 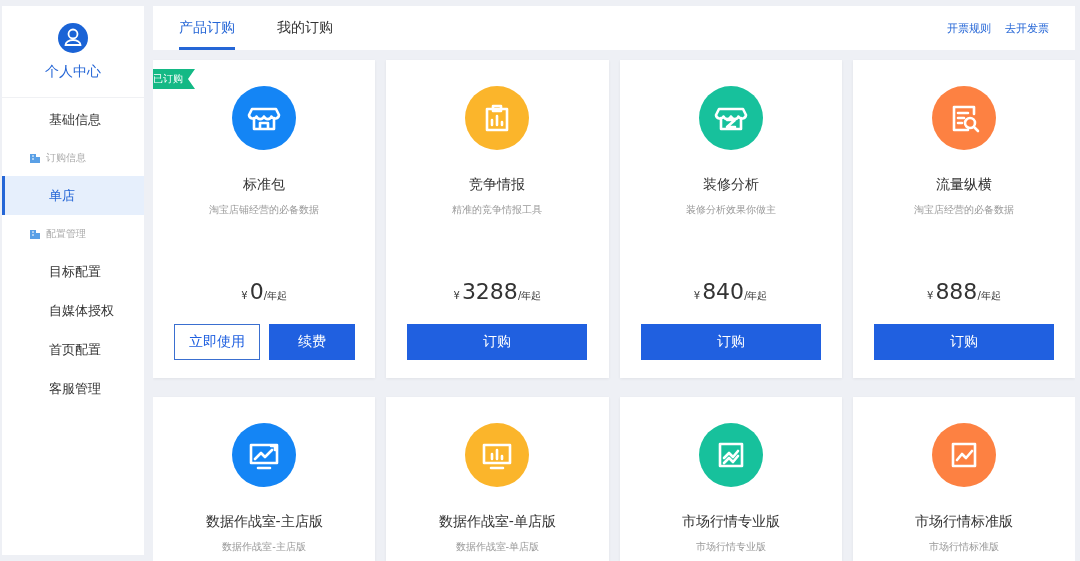 What do you see at coordinates (73, 72) in the screenshot?
I see `sidebar-title: 个人中心` at bounding box center [73, 72].